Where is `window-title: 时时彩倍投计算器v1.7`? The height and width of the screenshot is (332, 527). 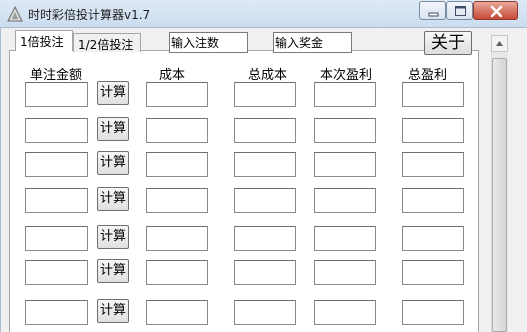 window-title: 时时彩倍投计算器v1.7 is located at coordinates (89, 15).